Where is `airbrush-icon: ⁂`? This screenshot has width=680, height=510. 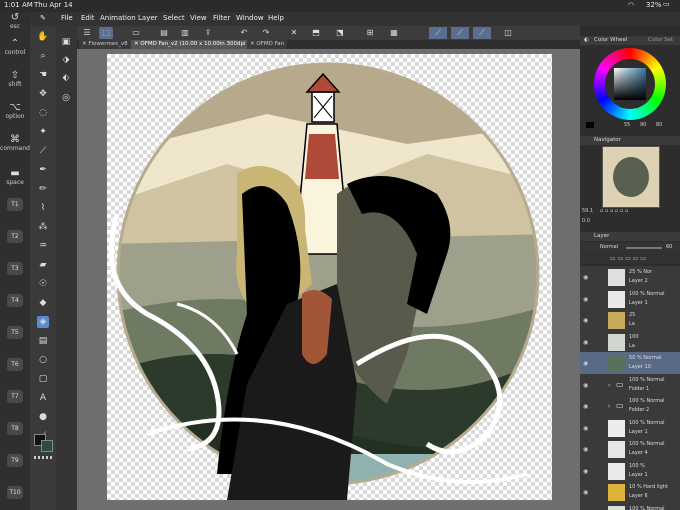 airbrush-icon: ⁂ is located at coordinates (43, 227).